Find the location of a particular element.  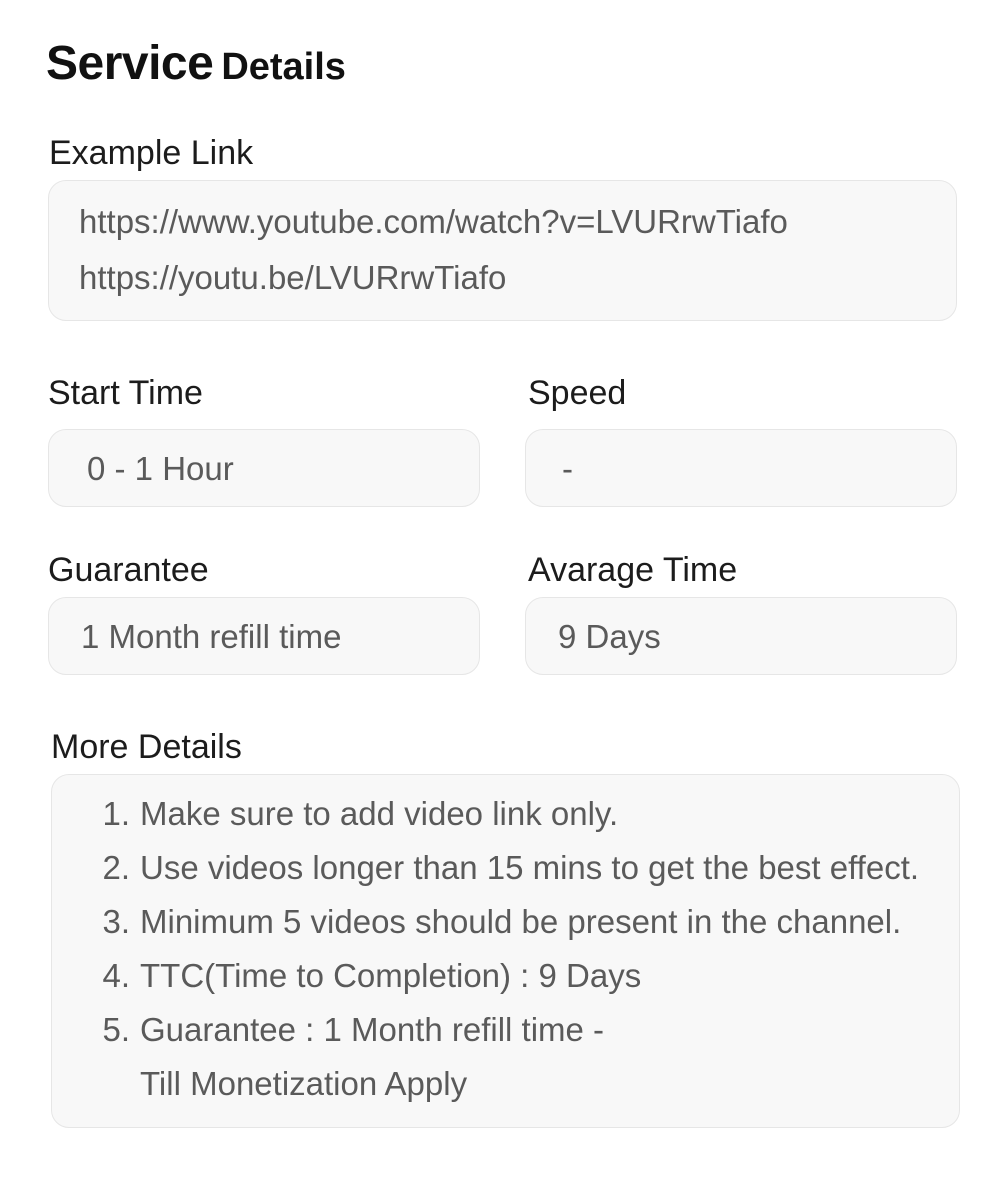

page-title-main: Service is located at coordinates (130, 63).